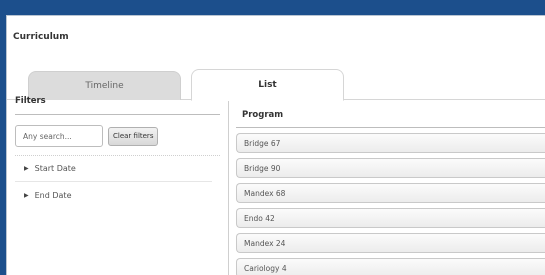 Image resolution: width=545 pixels, height=275 pixels. What do you see at coordinates (117, 102) in the screenshot?
I see `filters-title: Filters` at bounding box center [117, 102].